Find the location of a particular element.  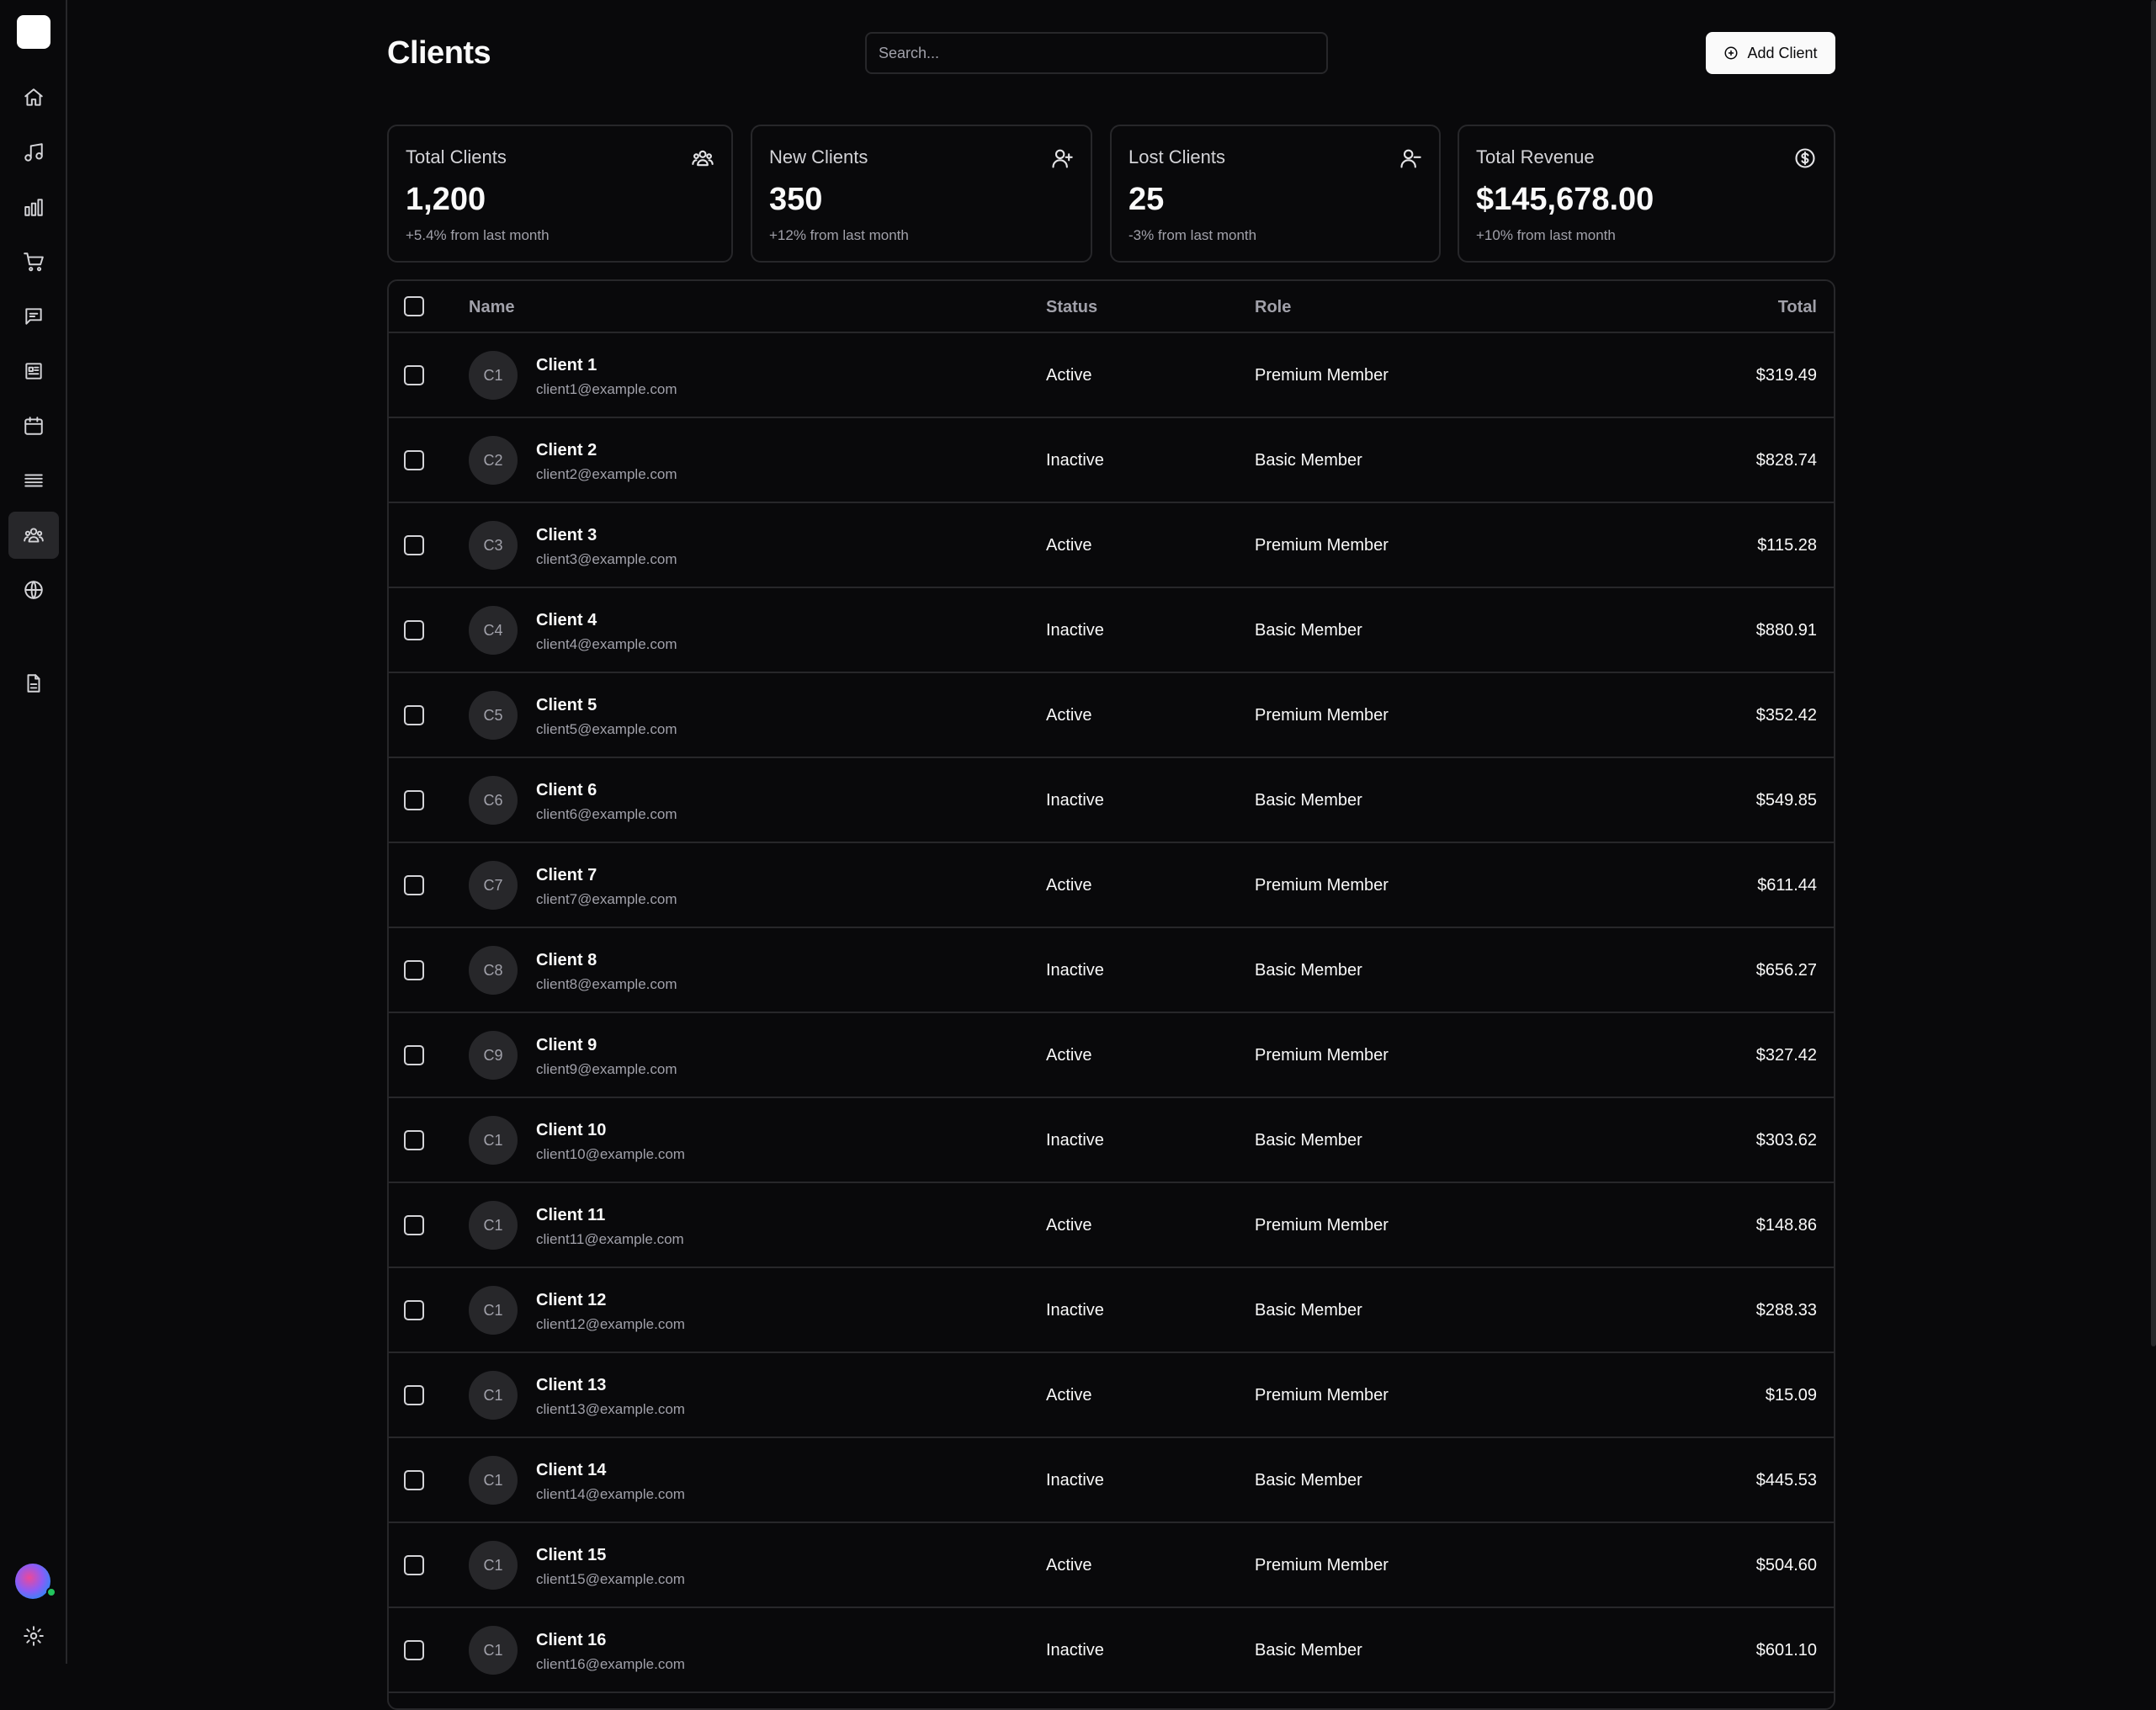

column-header-status: Status is located at coordinates (1071, 307).